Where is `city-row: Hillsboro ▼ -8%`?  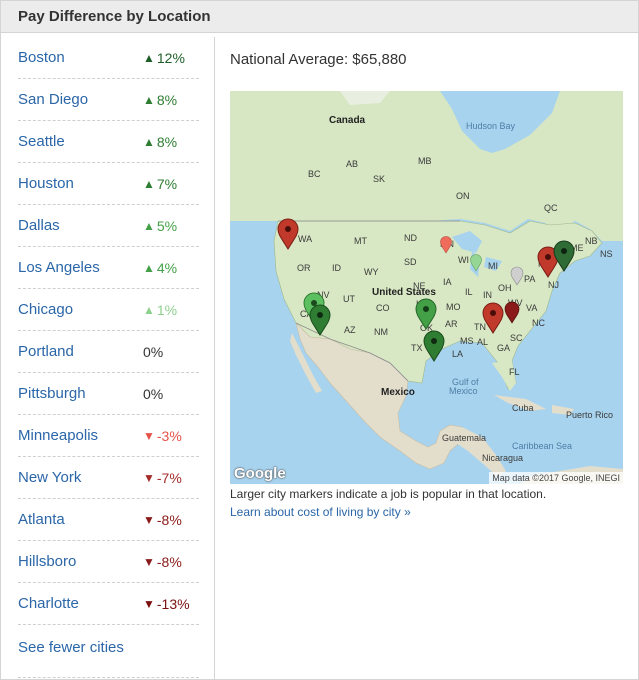
city-row: Hillsboro ▼ -8% is located at coordinates (108, 562).